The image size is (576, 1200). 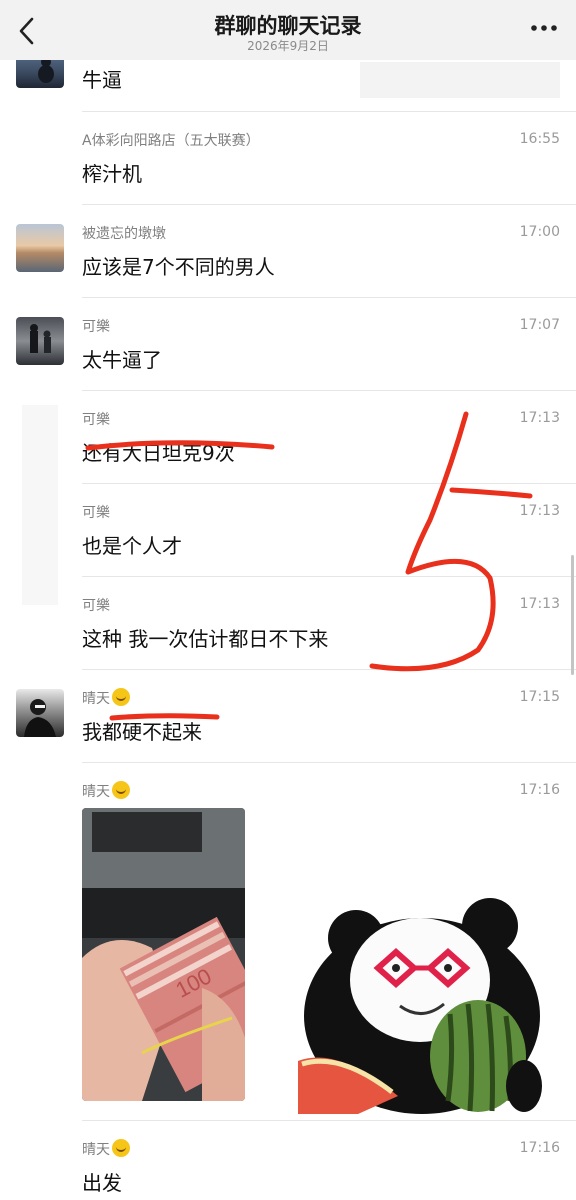 I want to click on scrollbar, so click(x=572, y=615).